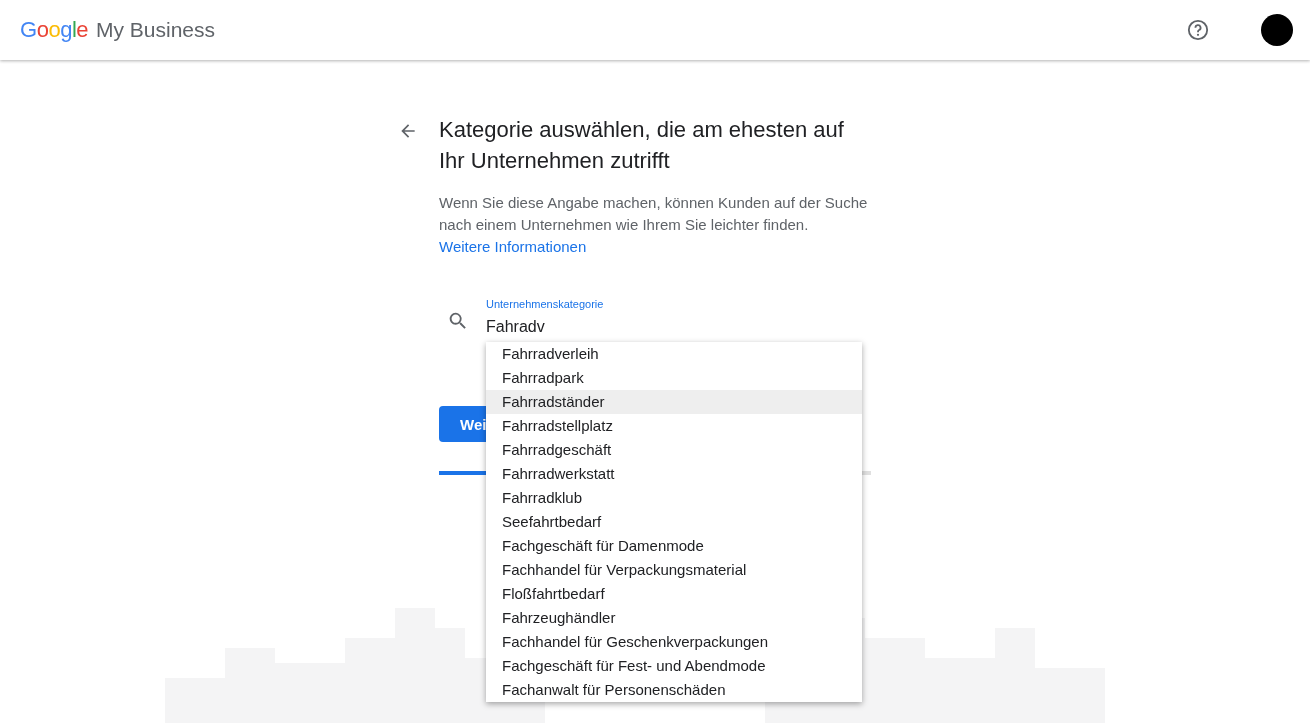  I want to click on product-name: My Business, so click(156, 30).